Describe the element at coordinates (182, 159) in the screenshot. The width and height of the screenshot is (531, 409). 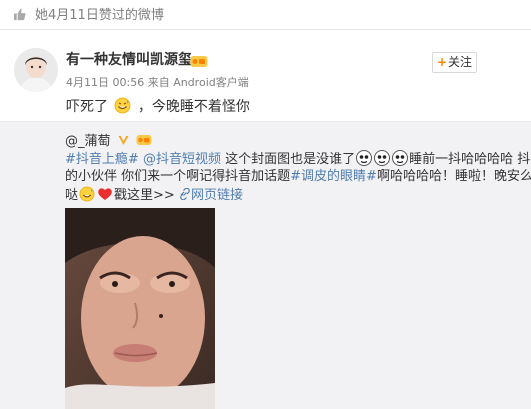
I see `mention-link: @抖音短视频` at that location.